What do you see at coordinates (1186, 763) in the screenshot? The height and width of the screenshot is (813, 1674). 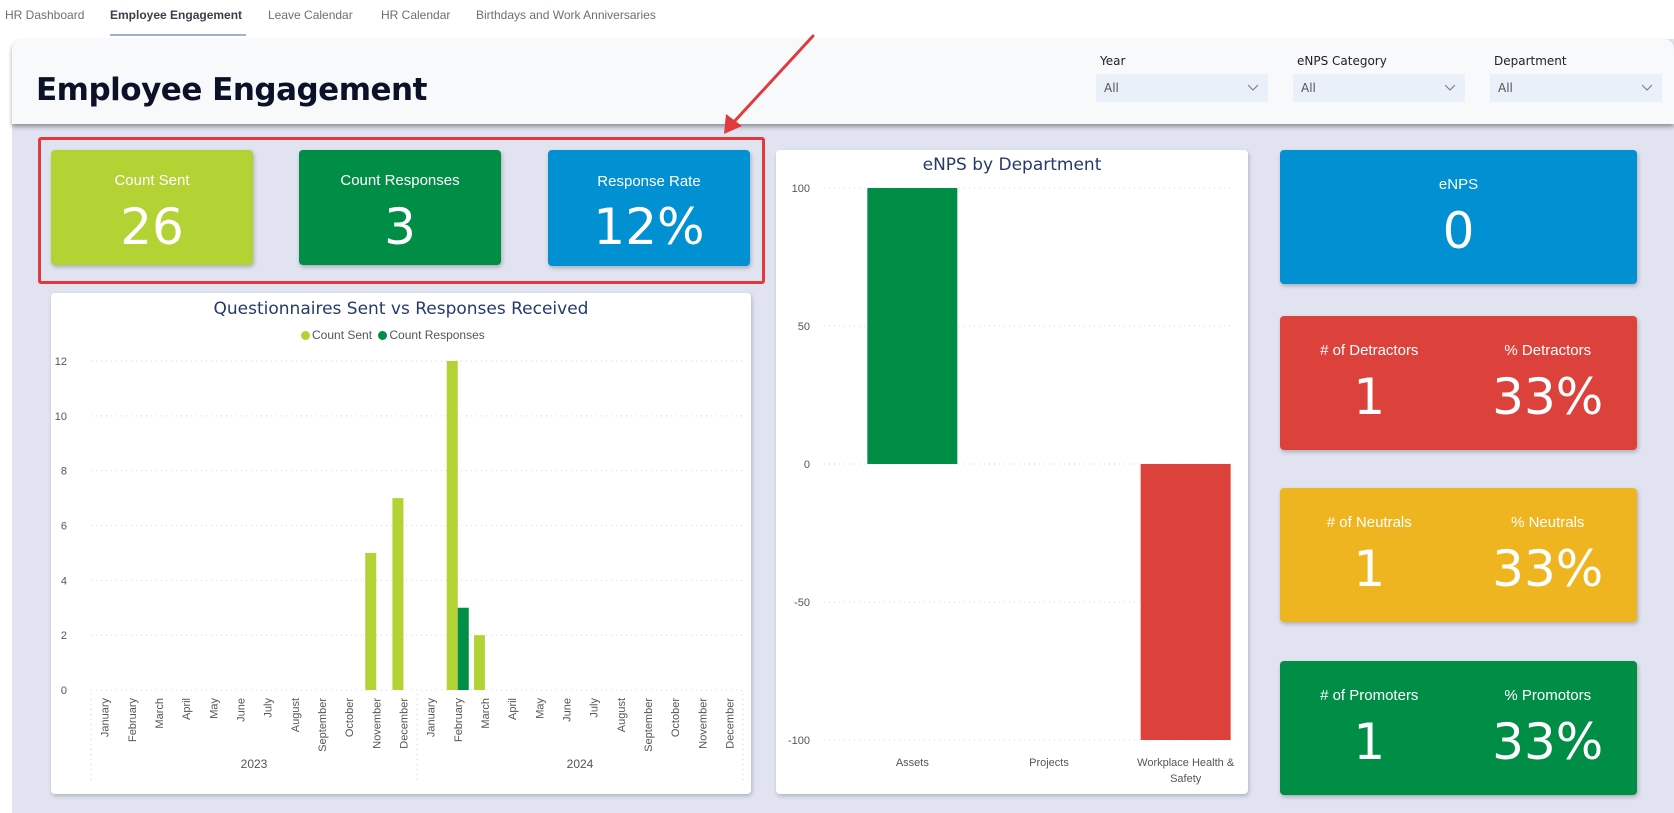 I see `x-tick-label: Workplace Health &` at bounding box center [1186, 763].